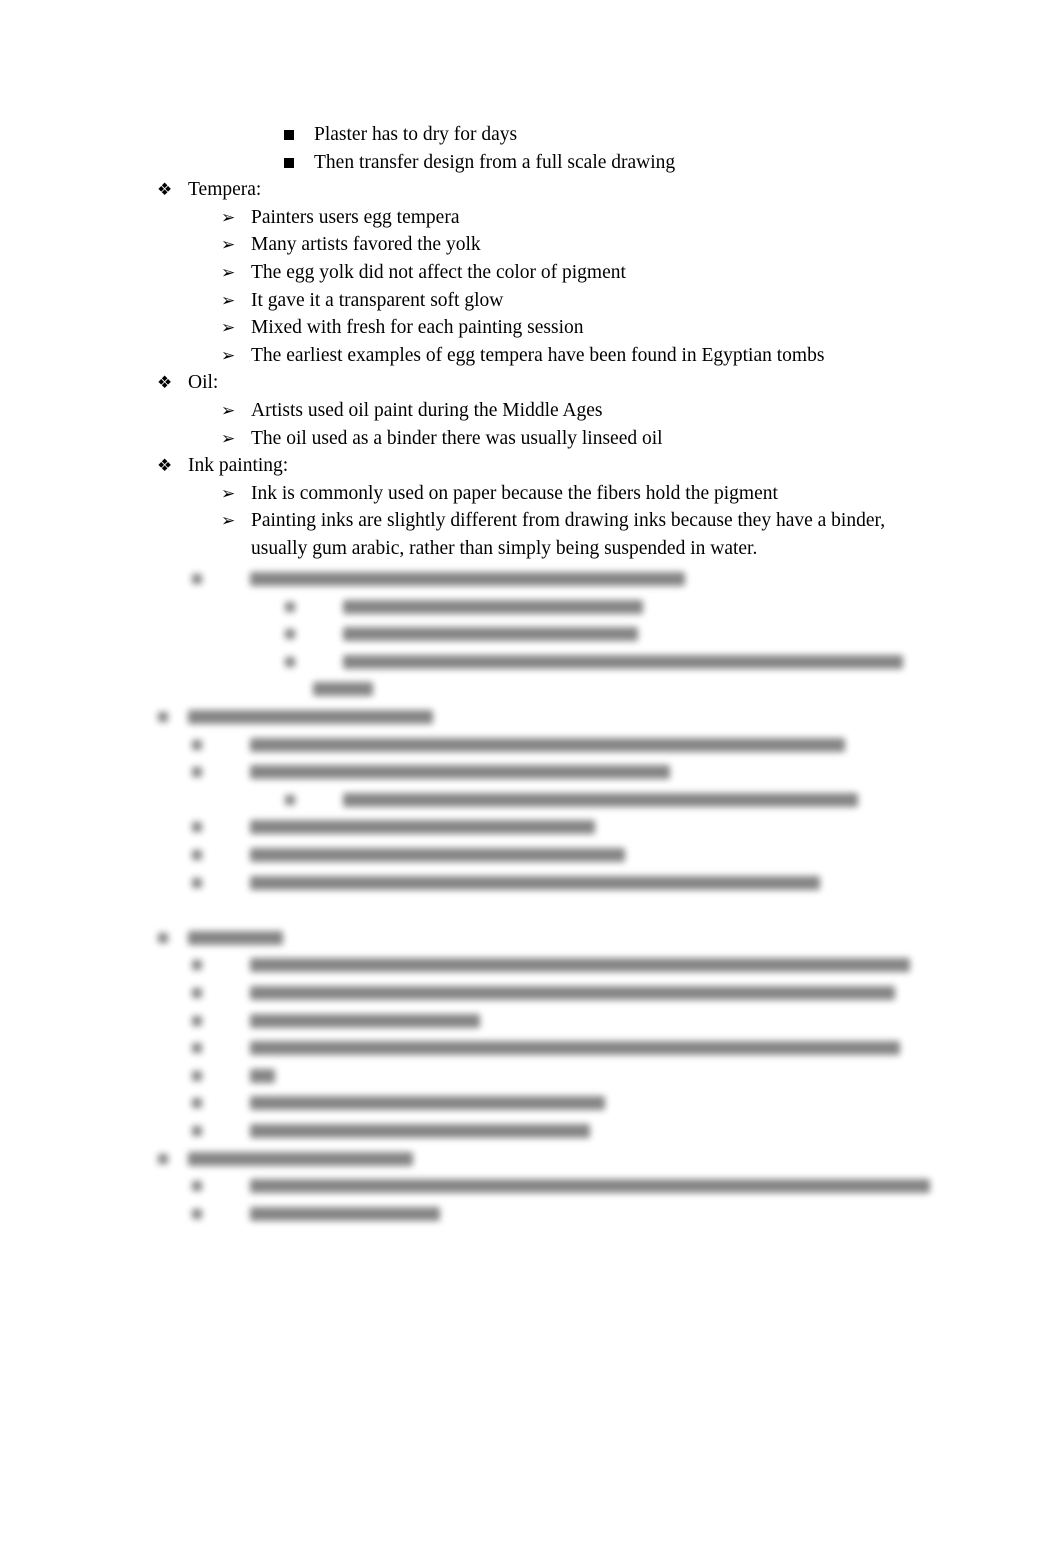  What do you see at coordinates (366, 245) in the screenshot?
I see `list-item: Many artists favored the yolk` at bounding box center [366, 245].